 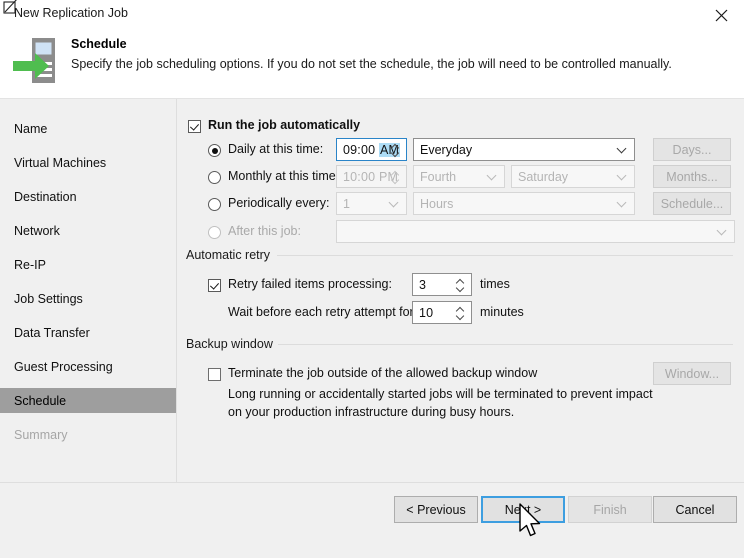 I want to click on sidebar-item-schedule: Schedule, so click(x=88, y=400).